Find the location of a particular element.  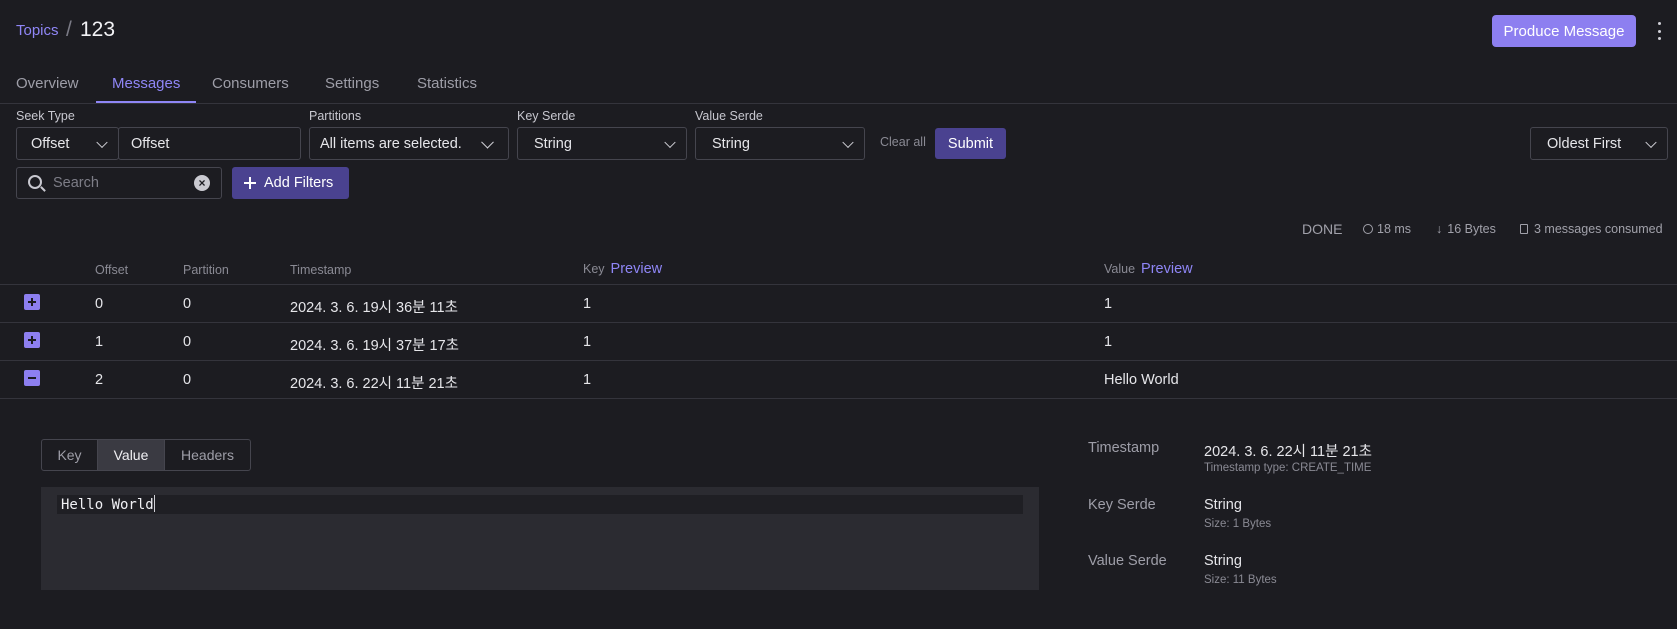

value-serde-label: Value Serde is located at coordinates (729, 116).